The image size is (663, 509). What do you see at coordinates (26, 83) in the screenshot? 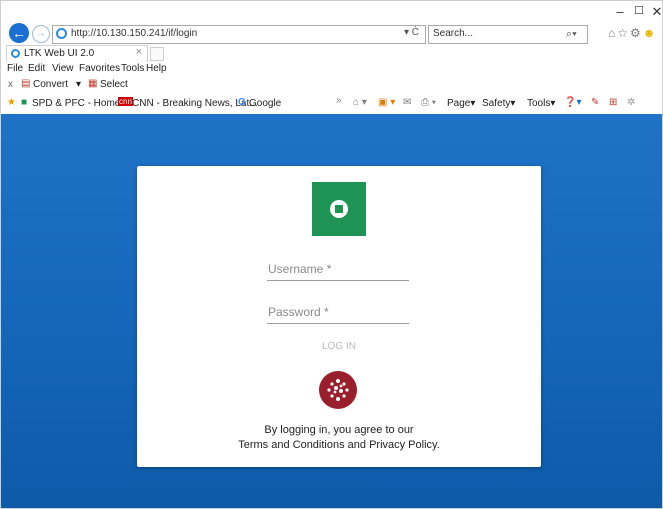
I see `convert-icon: ▤` at bounding box center [26, 83].